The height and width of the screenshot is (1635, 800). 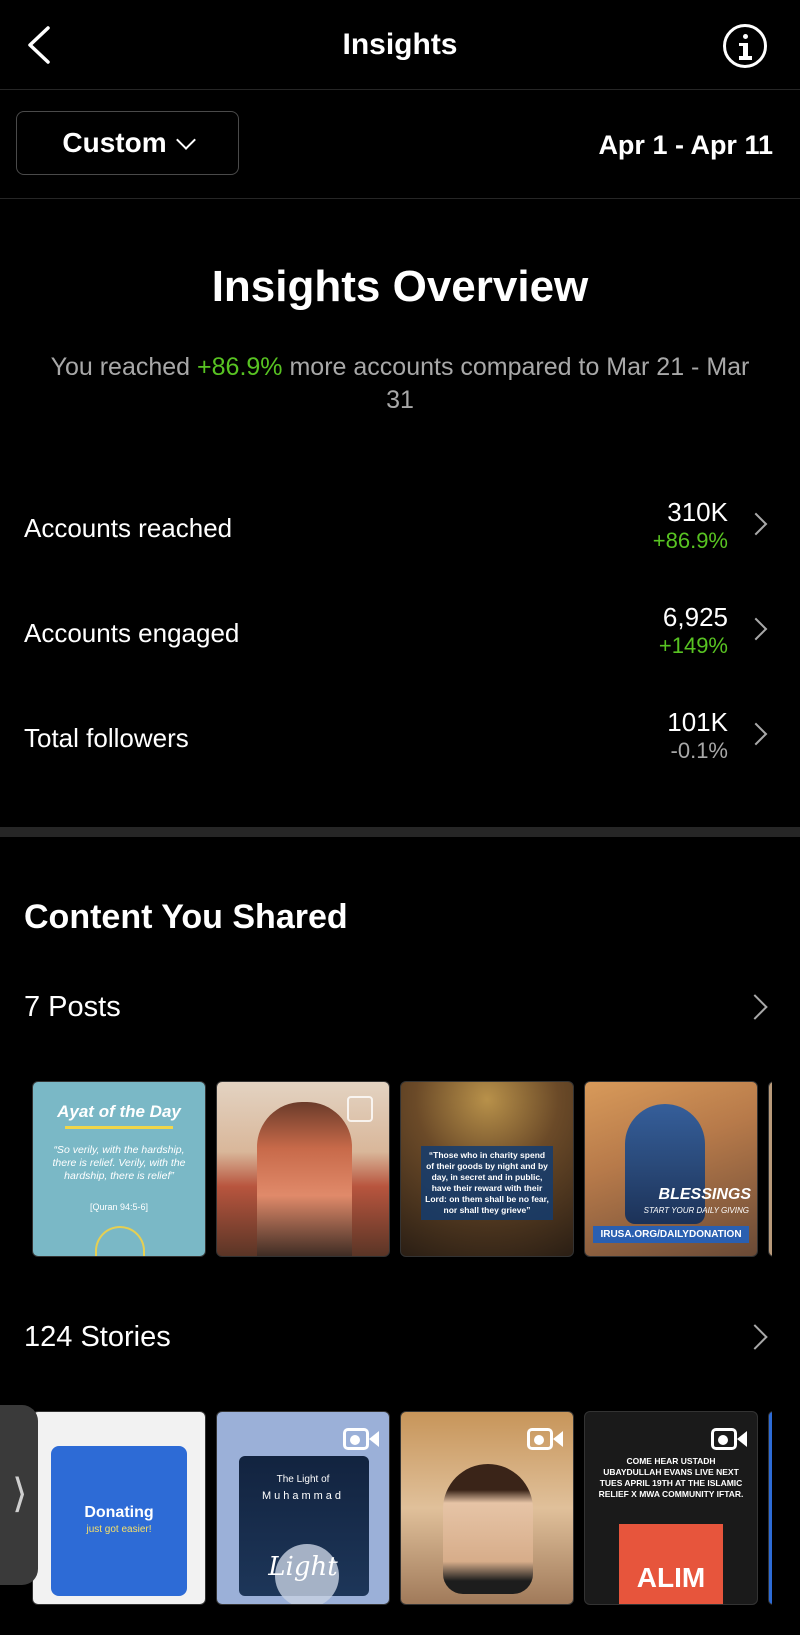 I want to click on info-icon, so click(x=745, y=46).